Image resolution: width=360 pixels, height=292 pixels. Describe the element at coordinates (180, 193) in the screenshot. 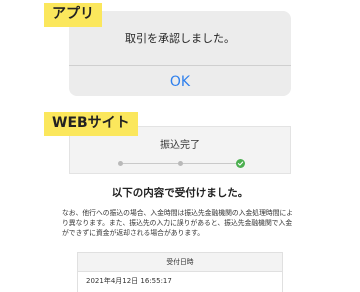

I see `confirmation-heading: 以下の内容で受付けました。` at that location.